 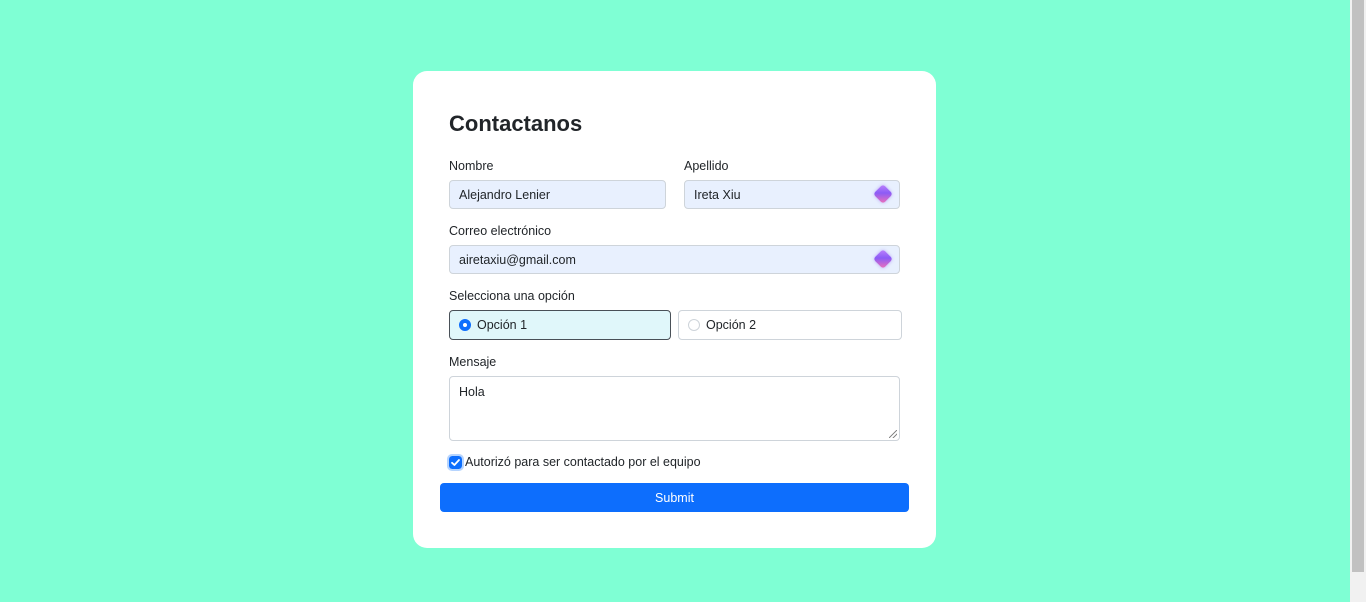 What do you see at coordinates (560, 325) in the screenshot?
I see `option-1-radio: Opción 1` at bounding box center [560, 325].